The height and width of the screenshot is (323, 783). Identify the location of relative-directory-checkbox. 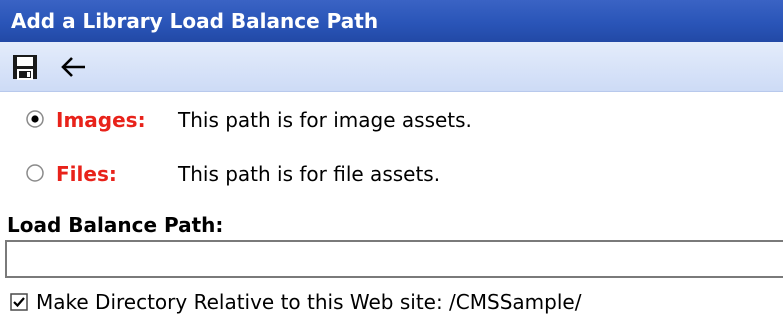
(19, 302).